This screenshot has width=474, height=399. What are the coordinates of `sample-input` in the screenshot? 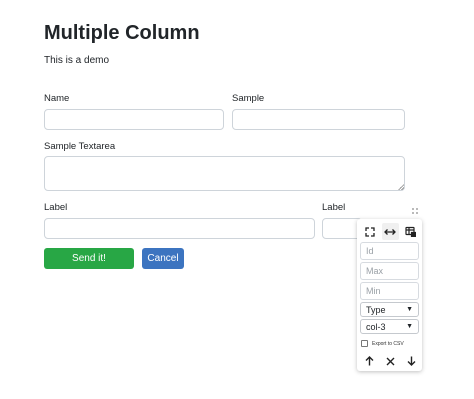 It's located at (318, 119).